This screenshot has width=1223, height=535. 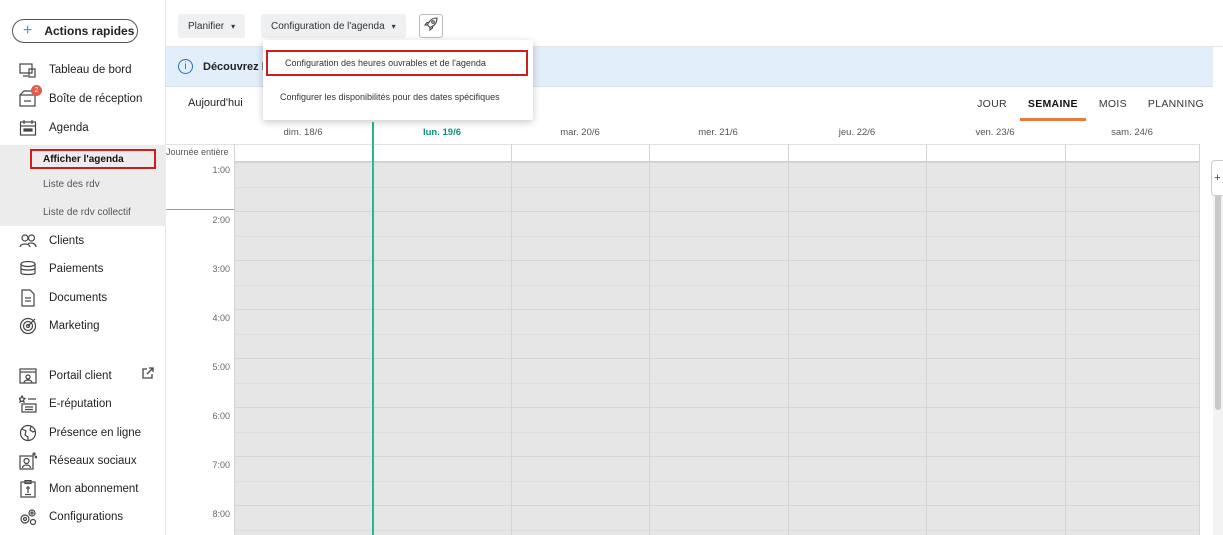 I want to click on rocket-icon, so click(x=431, y=26).